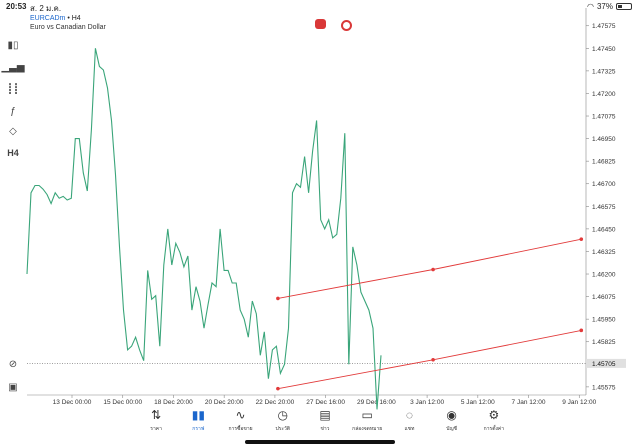 This screenshot has width=640, height=447. What do you see at coordinates (604, 117) in the screenshot?
I see `y-tick-label: 1.47075` at bounding box center [604, 117].